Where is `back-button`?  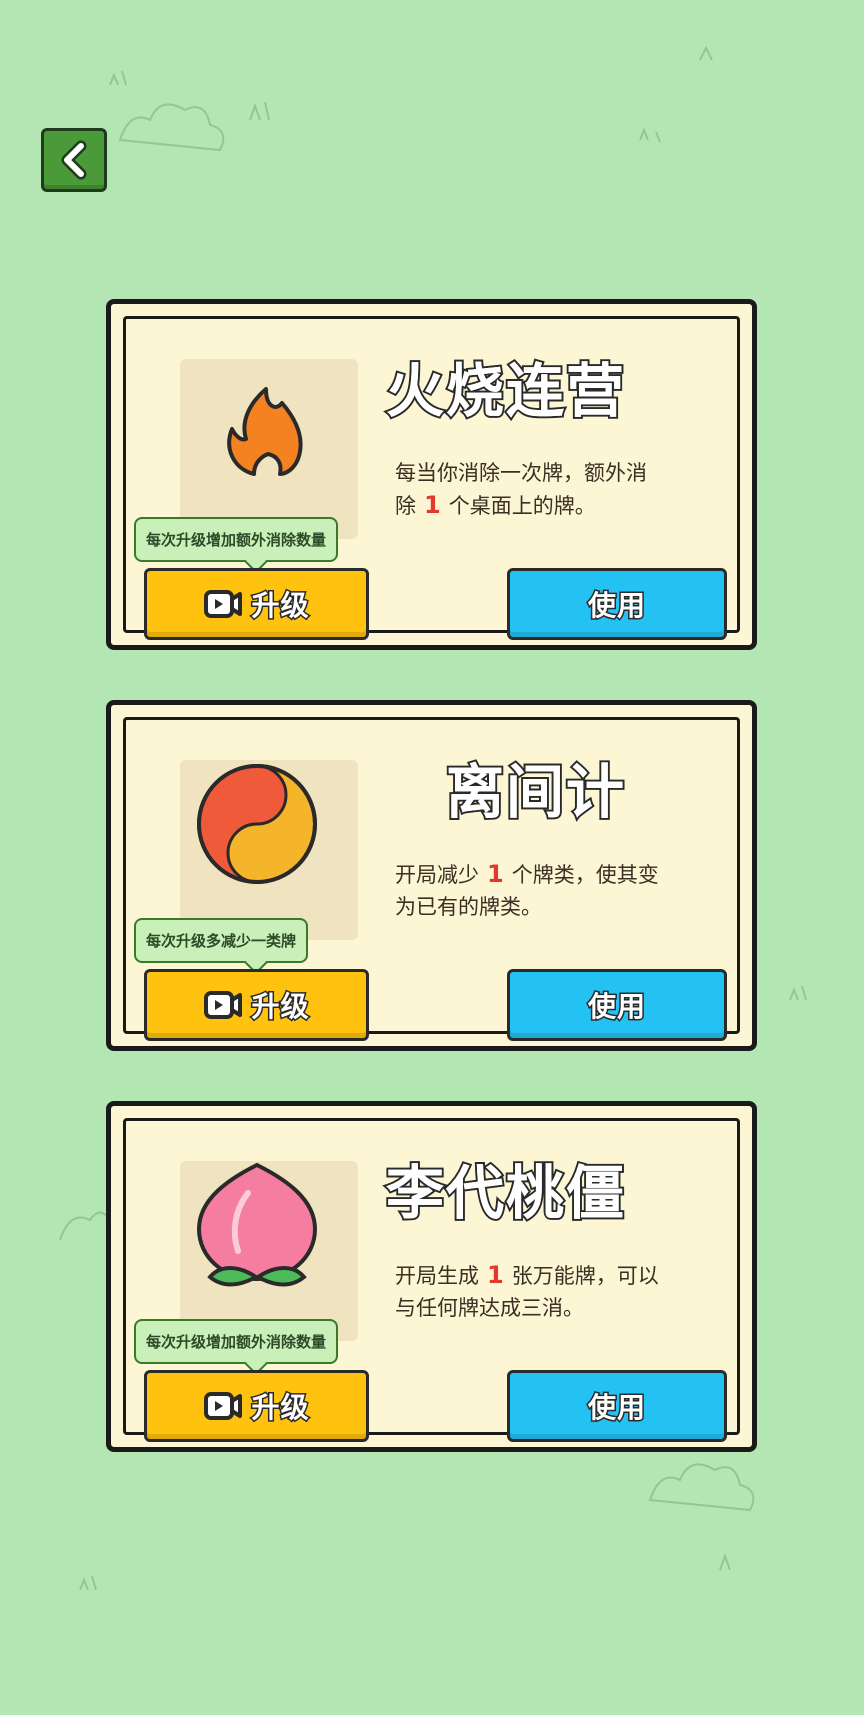
back-button is located at coordinates (74, 160).